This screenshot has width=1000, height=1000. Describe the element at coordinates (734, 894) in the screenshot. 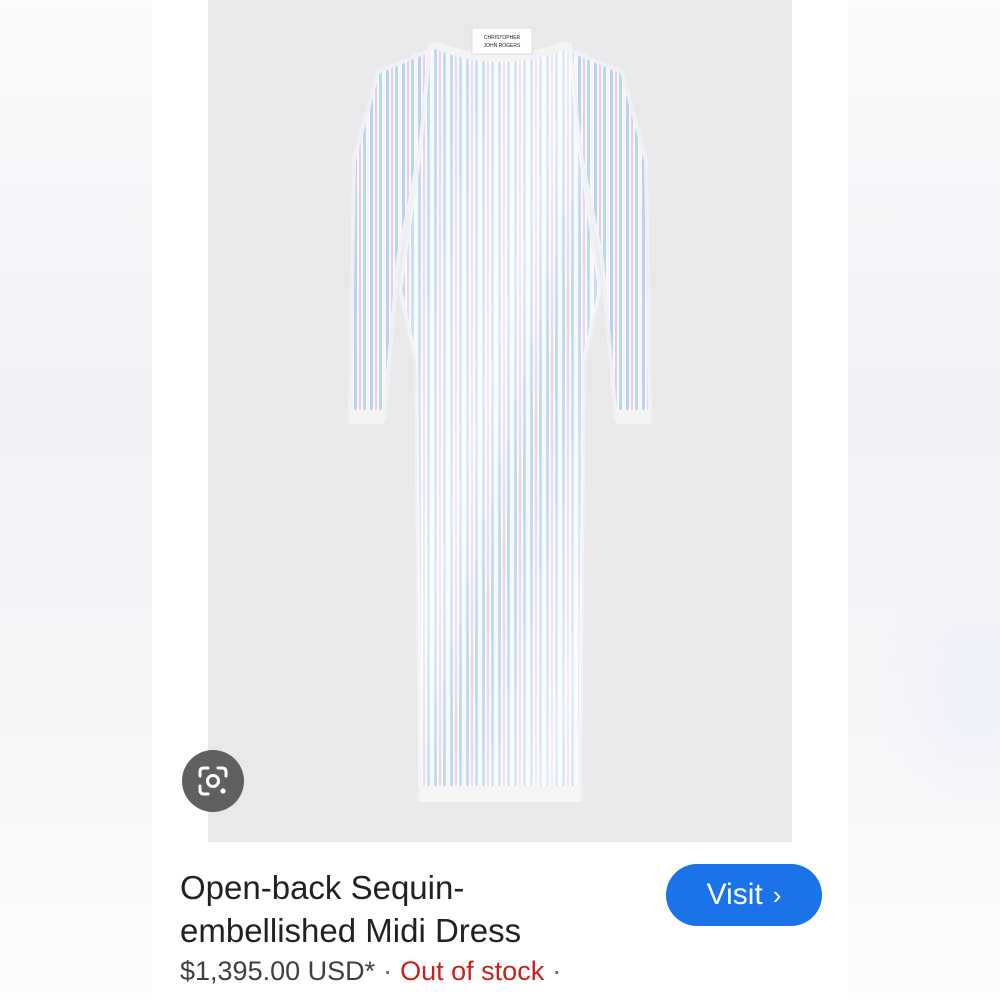

I see `visit-label: Visit` at that location.